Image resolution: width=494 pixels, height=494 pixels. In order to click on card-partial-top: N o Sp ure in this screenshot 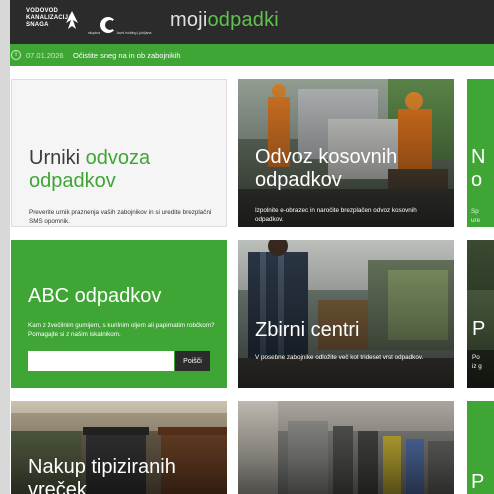, I will do `click(480, 153)`.